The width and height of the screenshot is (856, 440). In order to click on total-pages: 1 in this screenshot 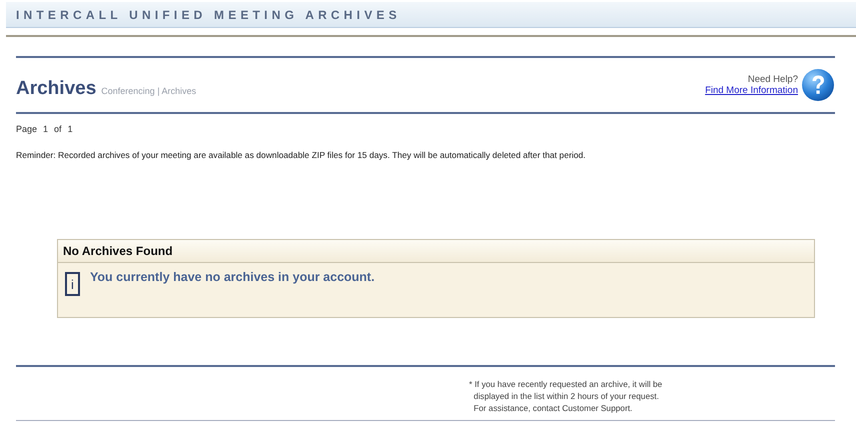, I will do `click(70, 129)`.